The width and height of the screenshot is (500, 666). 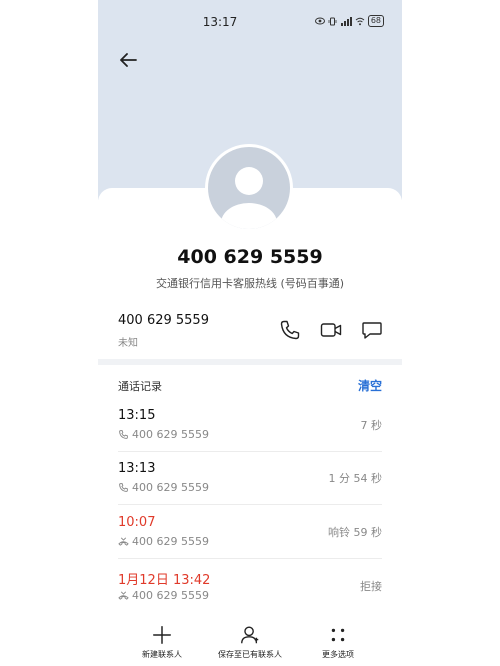 What do you see at coordinates (250, 541) in the screenshot?
I see `call-log-item: 10:07 400 629 5559 响铃 59 秒` at bounding box center [250, 541].